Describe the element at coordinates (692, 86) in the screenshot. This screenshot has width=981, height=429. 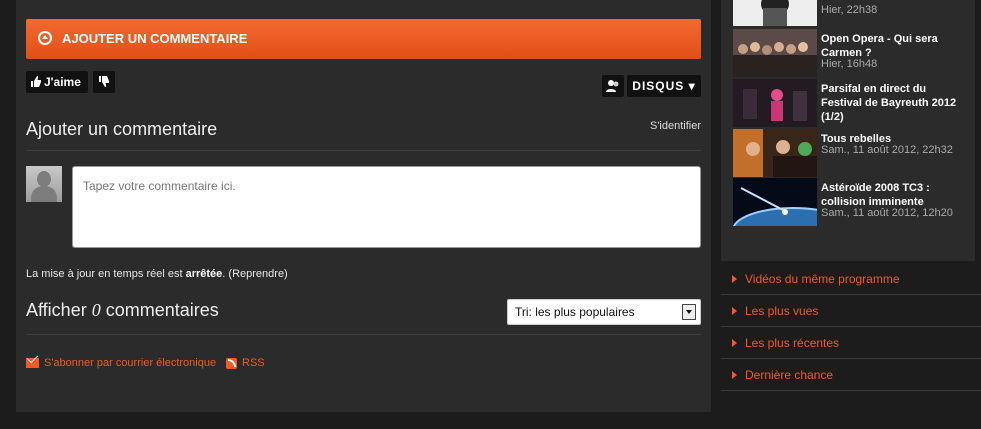
I see `chevron-down-icon: ▾` at that location.